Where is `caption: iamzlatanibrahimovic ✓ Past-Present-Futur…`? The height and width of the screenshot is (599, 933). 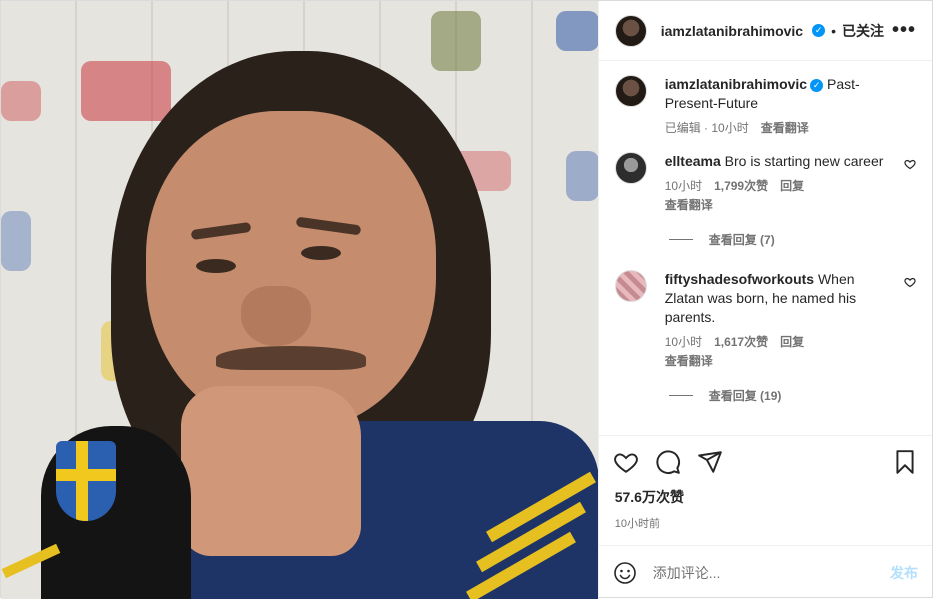
caption: iamzlatanibrahimovic ✓ Past-Present-Futur… is located at coordinates (765, 105).